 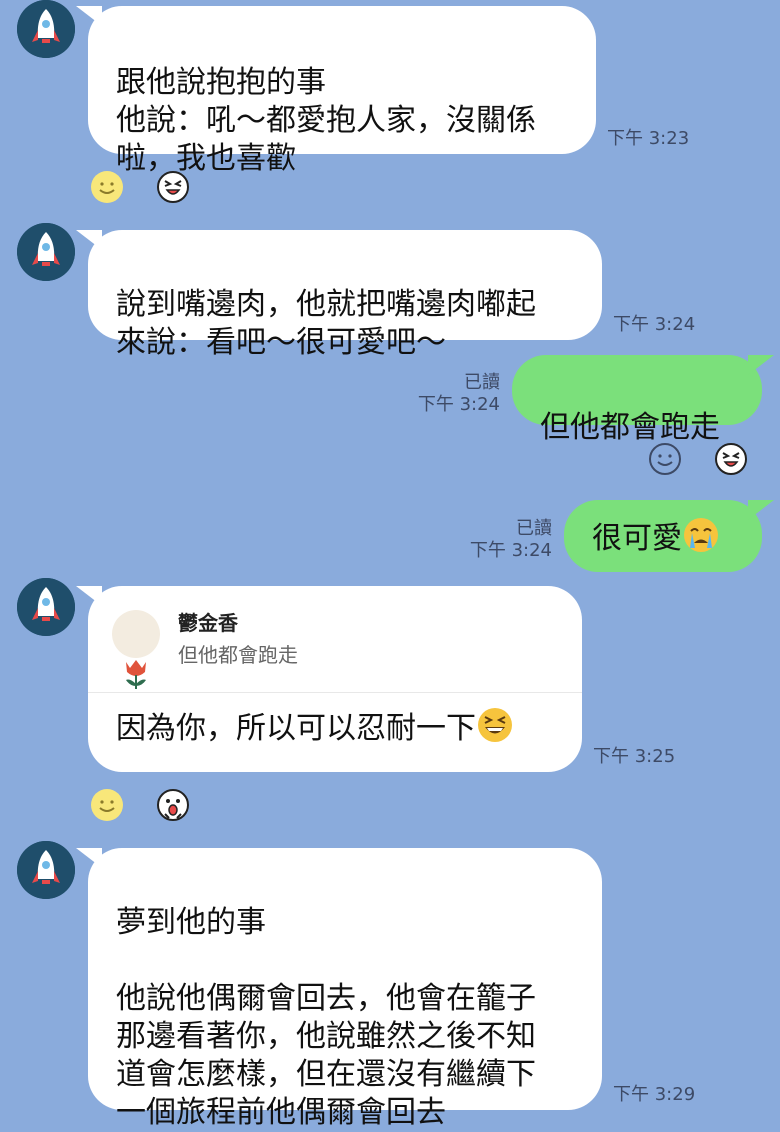 I want to click on message-timestamp: 下午 3:29, so click(x=654, y=1094).